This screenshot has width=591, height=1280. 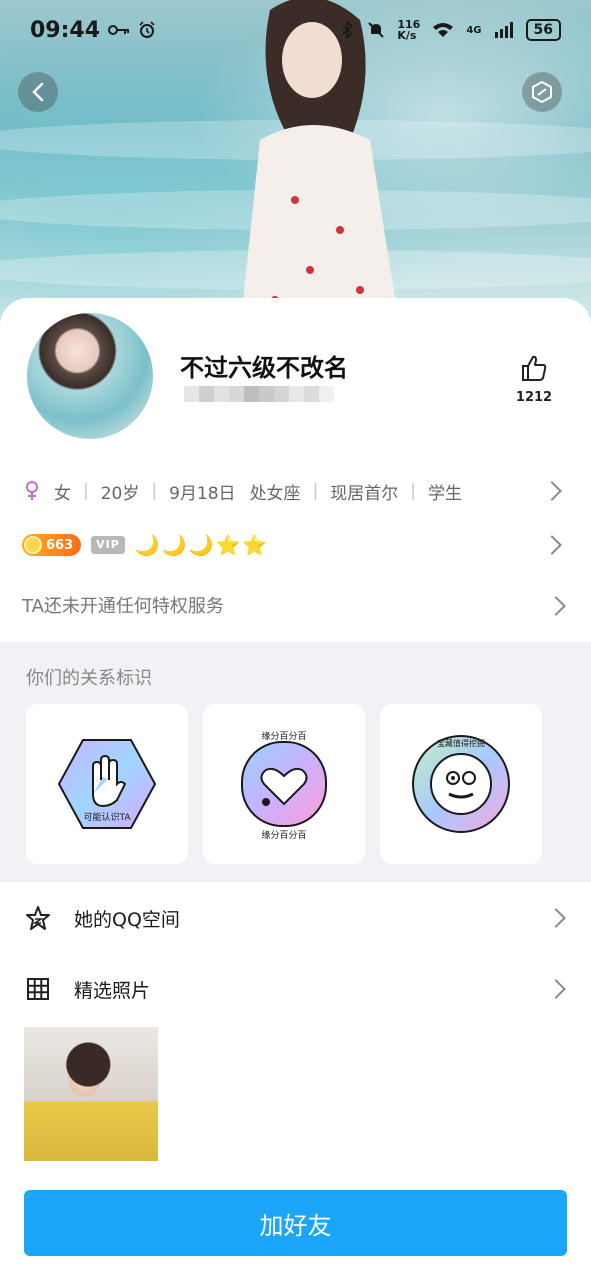 I want to click on basic-info-row: 女 | 20岁 | 9月18日 处女座 | 现居首尔 | 学生, so click(x=295, y=491).